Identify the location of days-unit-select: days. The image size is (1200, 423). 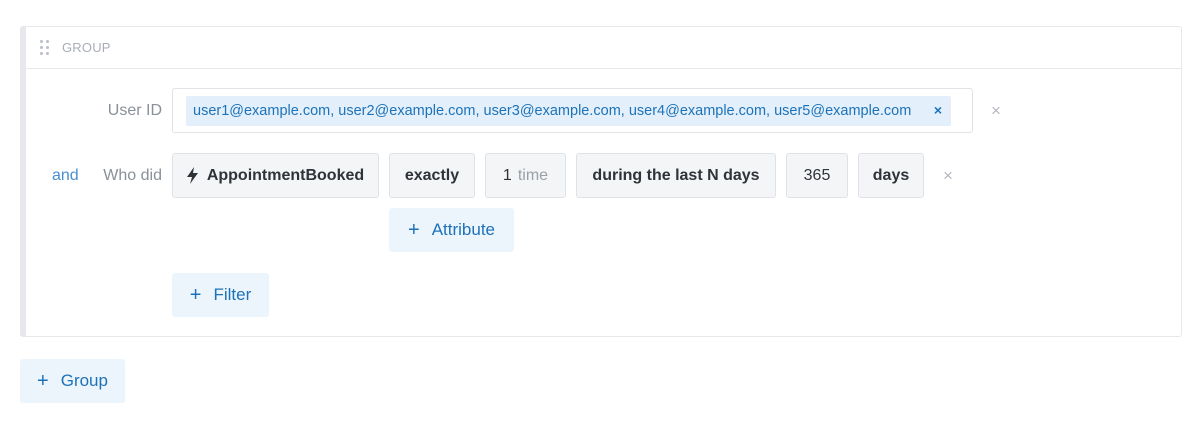
(891, 175).